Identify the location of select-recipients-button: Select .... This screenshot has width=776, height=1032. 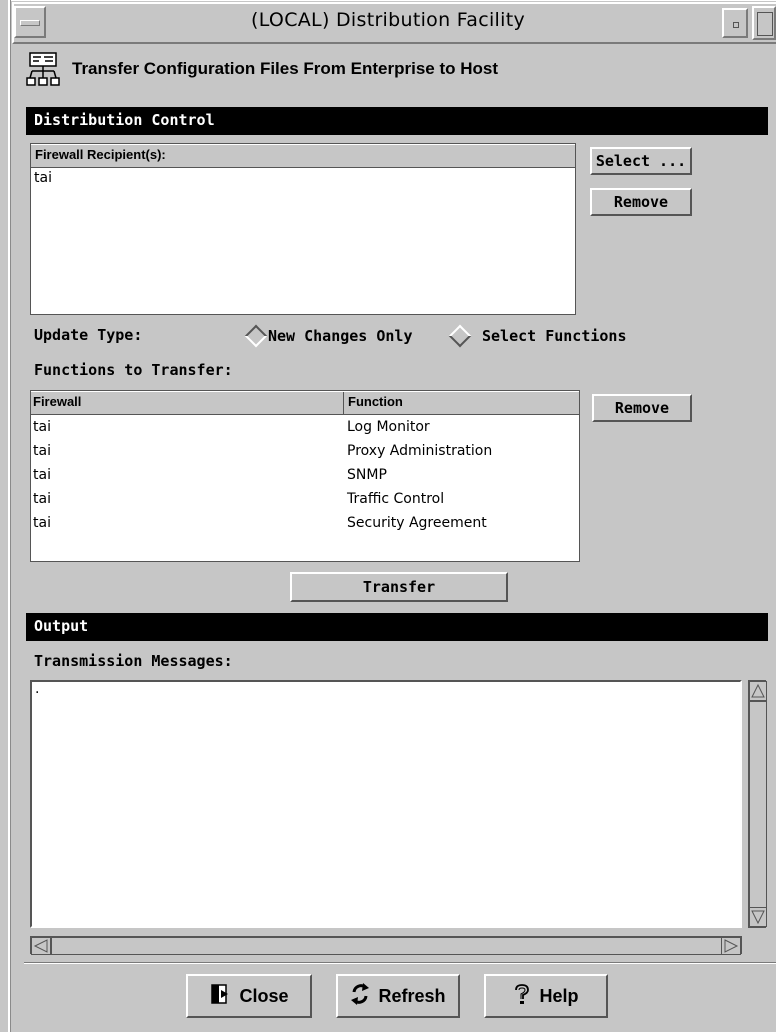
(641, 161).